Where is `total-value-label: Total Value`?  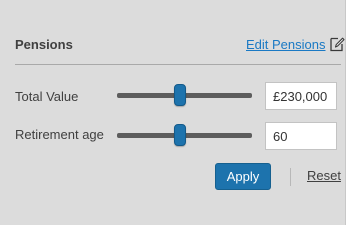 total-value-label: Total Value is located at coordinates (47, 96).